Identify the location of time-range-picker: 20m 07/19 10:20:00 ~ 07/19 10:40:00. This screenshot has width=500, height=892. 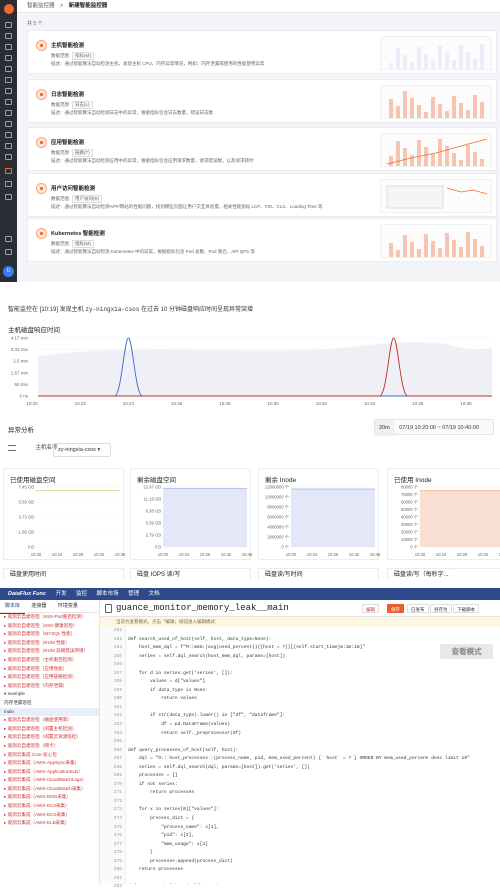
(434, 427).